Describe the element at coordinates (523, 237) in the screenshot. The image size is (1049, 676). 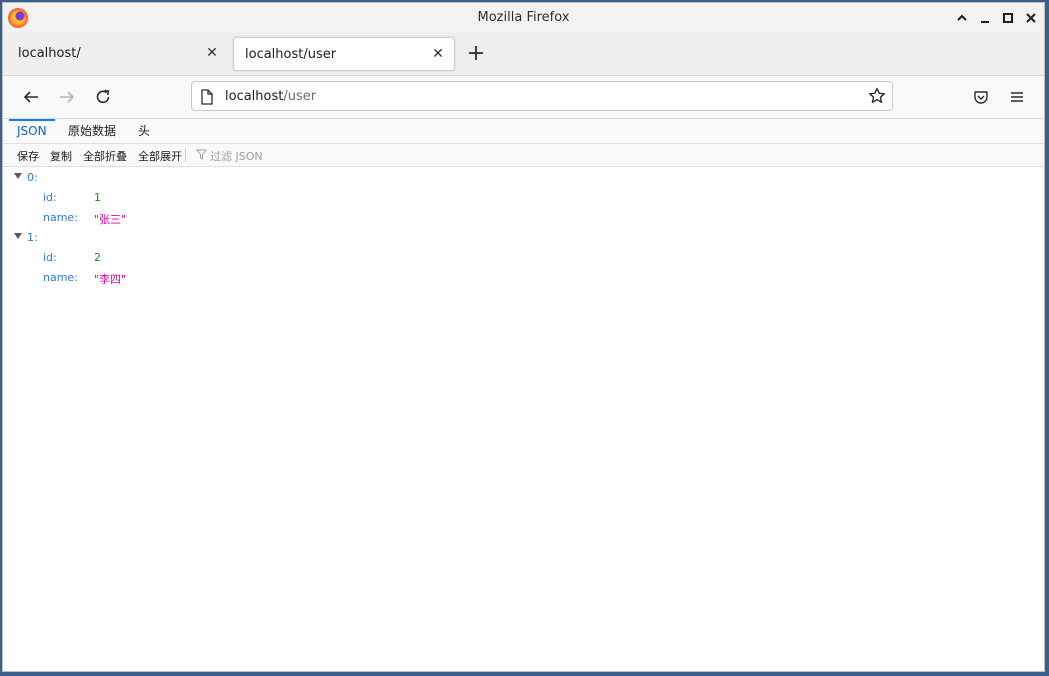
I see `tree-row-item-1: 1:` at that location.